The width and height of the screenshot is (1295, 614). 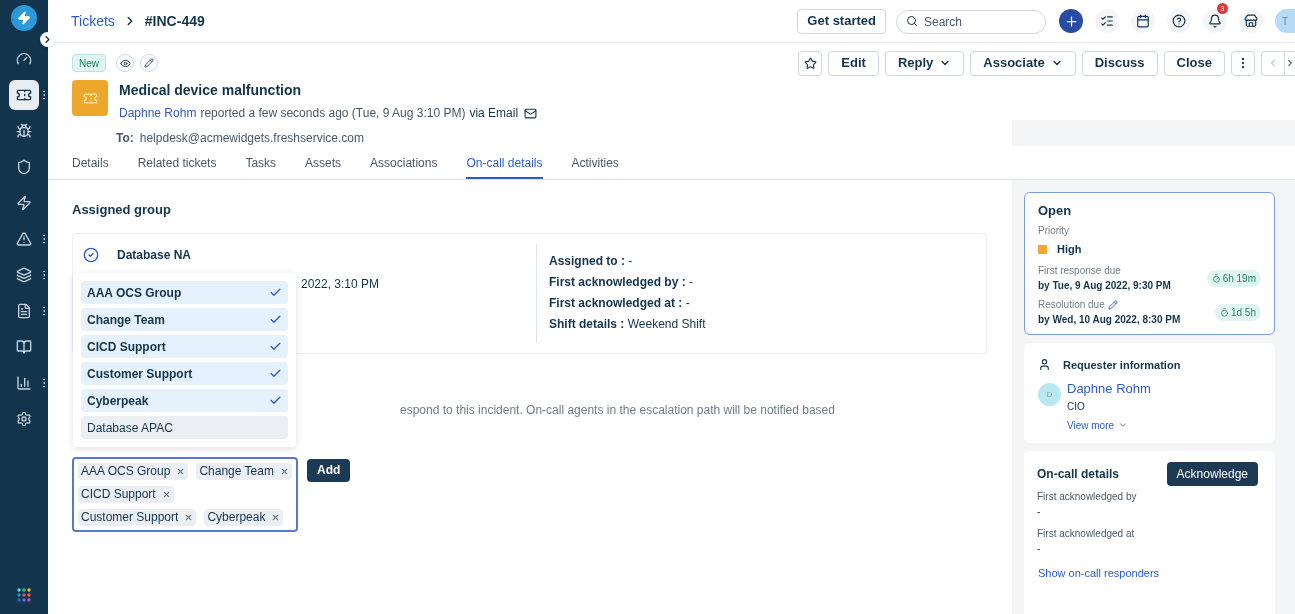 I want to click on plus-icon, so click(x=1071, y=21).